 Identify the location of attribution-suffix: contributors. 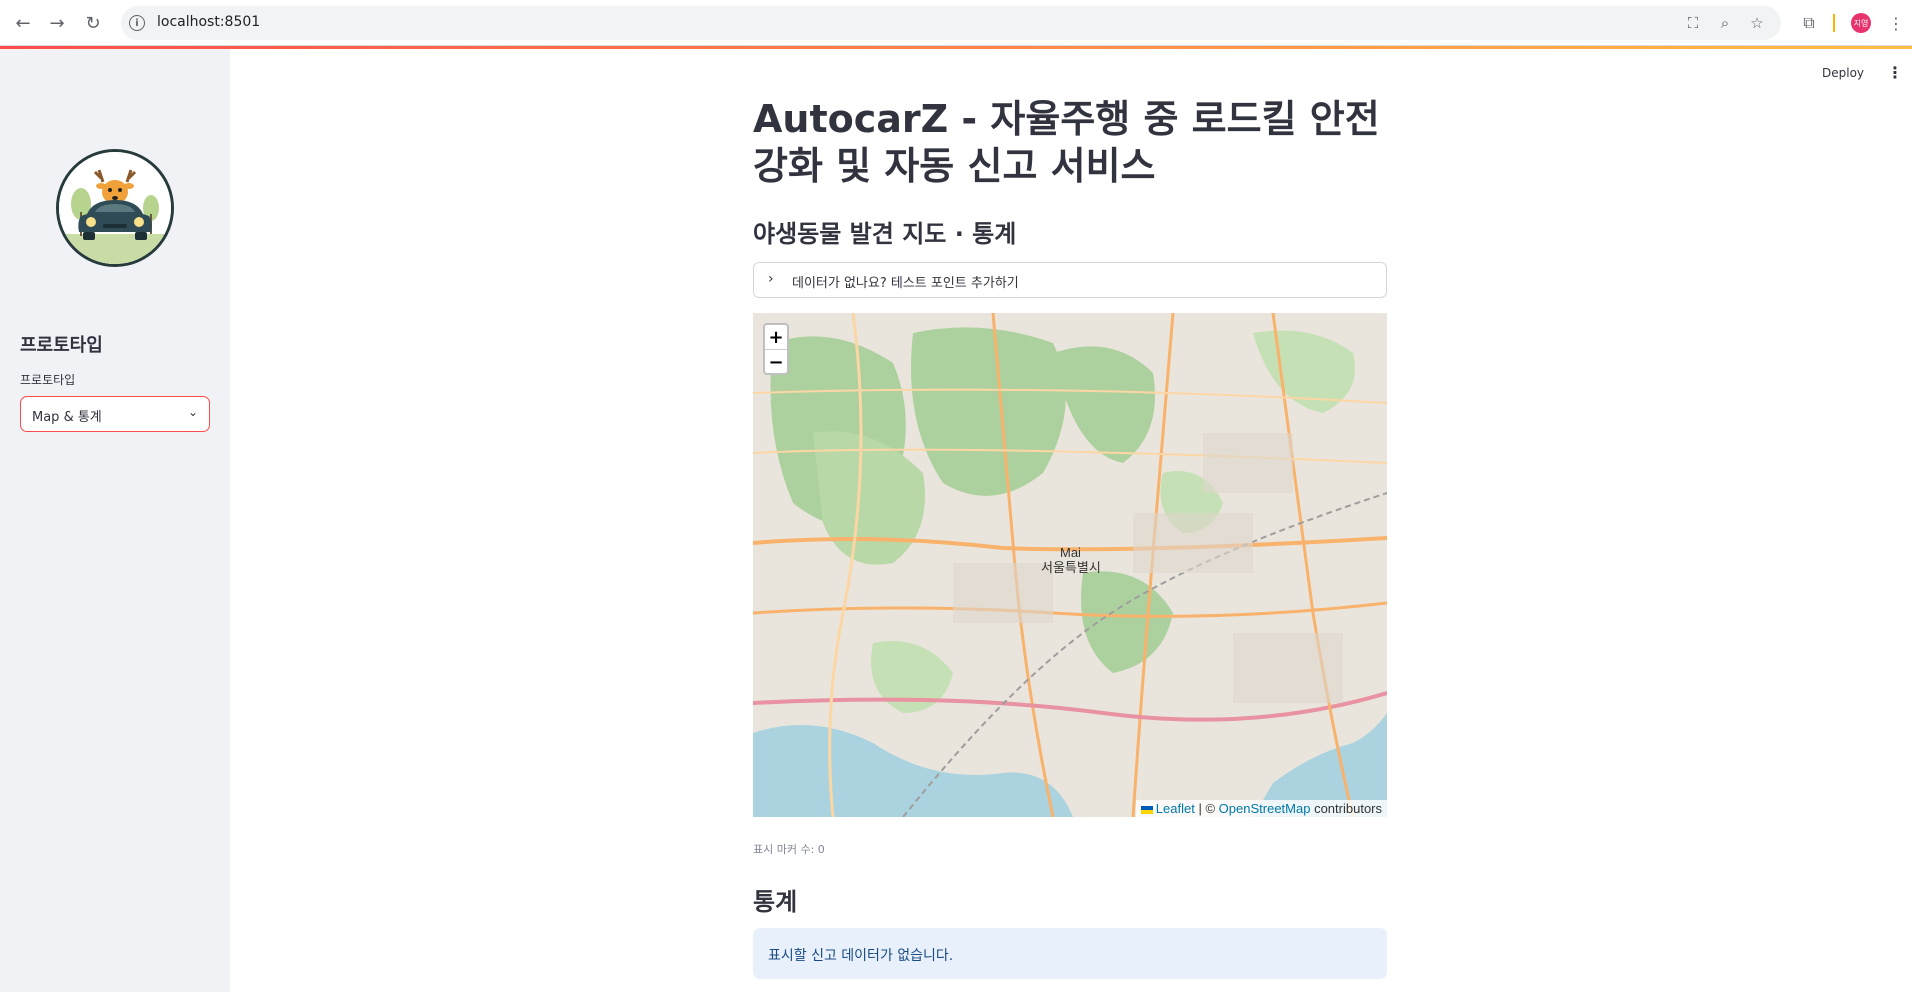
(1348, 808).